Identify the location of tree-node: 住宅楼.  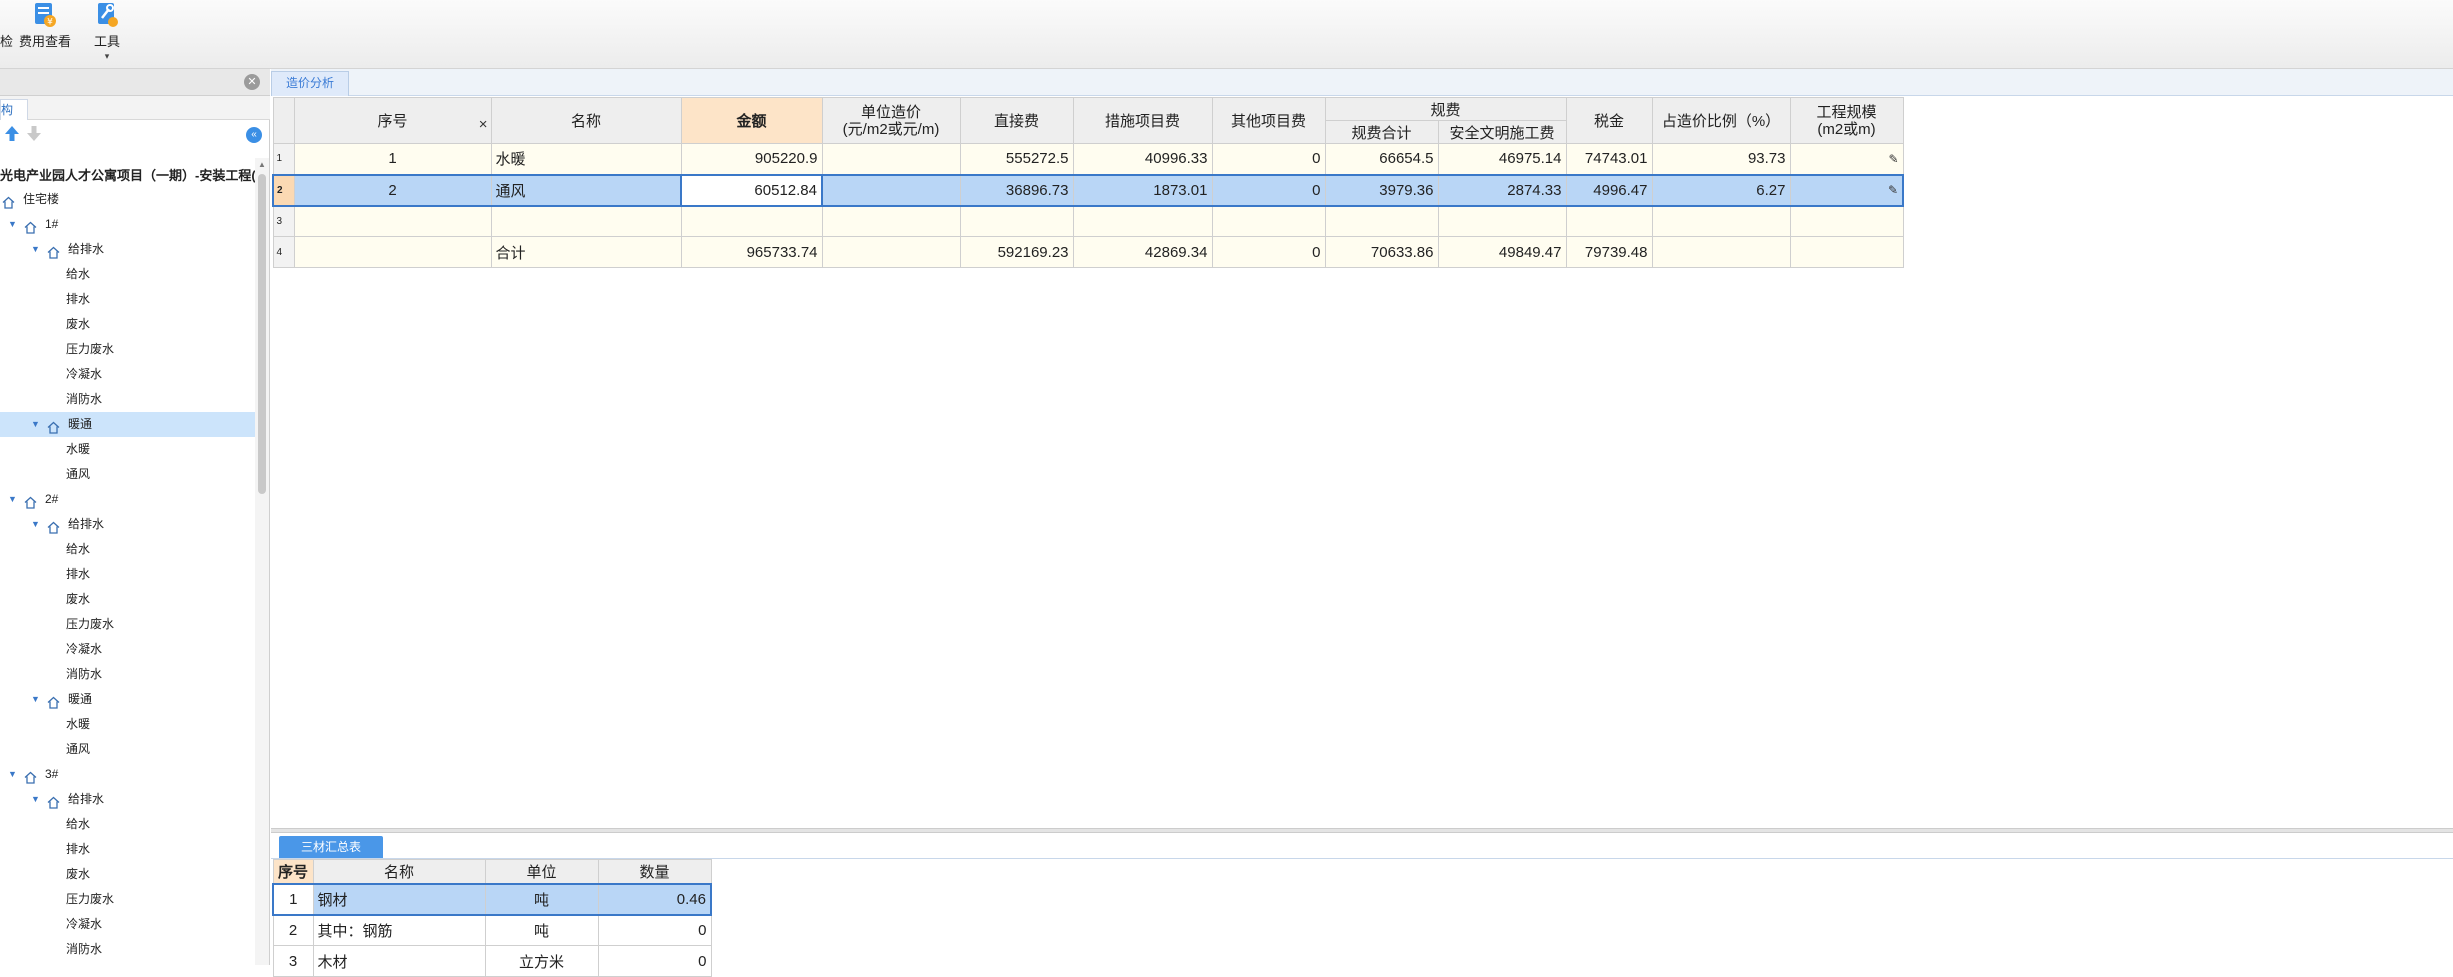
(128, 199).